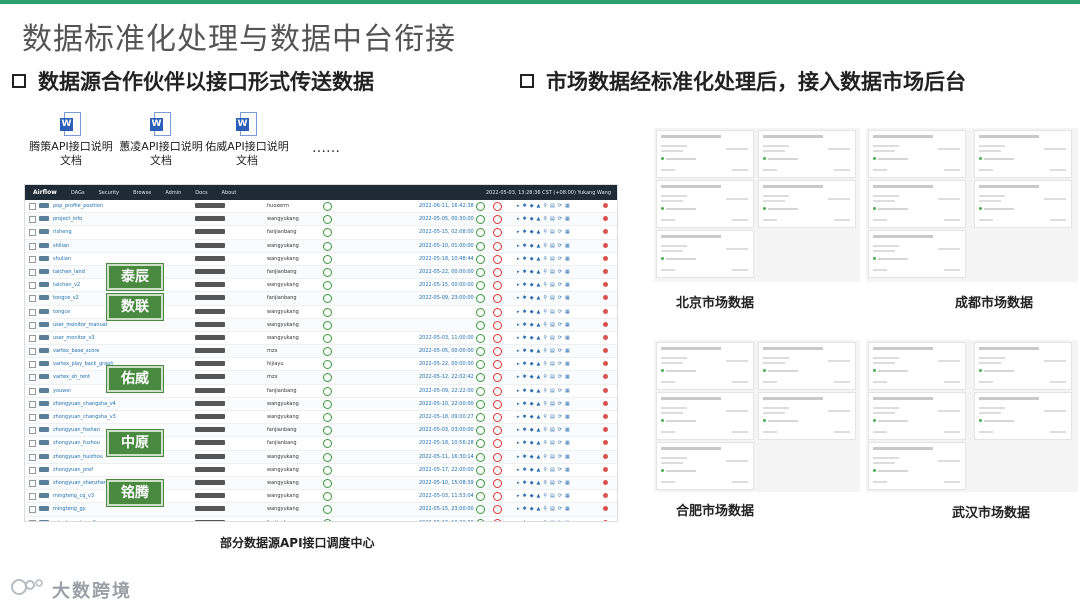 This screenshot has width=1080, height=608. What do you see at coordinates (446, 364) in the screenshot?
I see `last-run-date: 2022-05-22, 00:00:00` at bounding box center [446, 364].